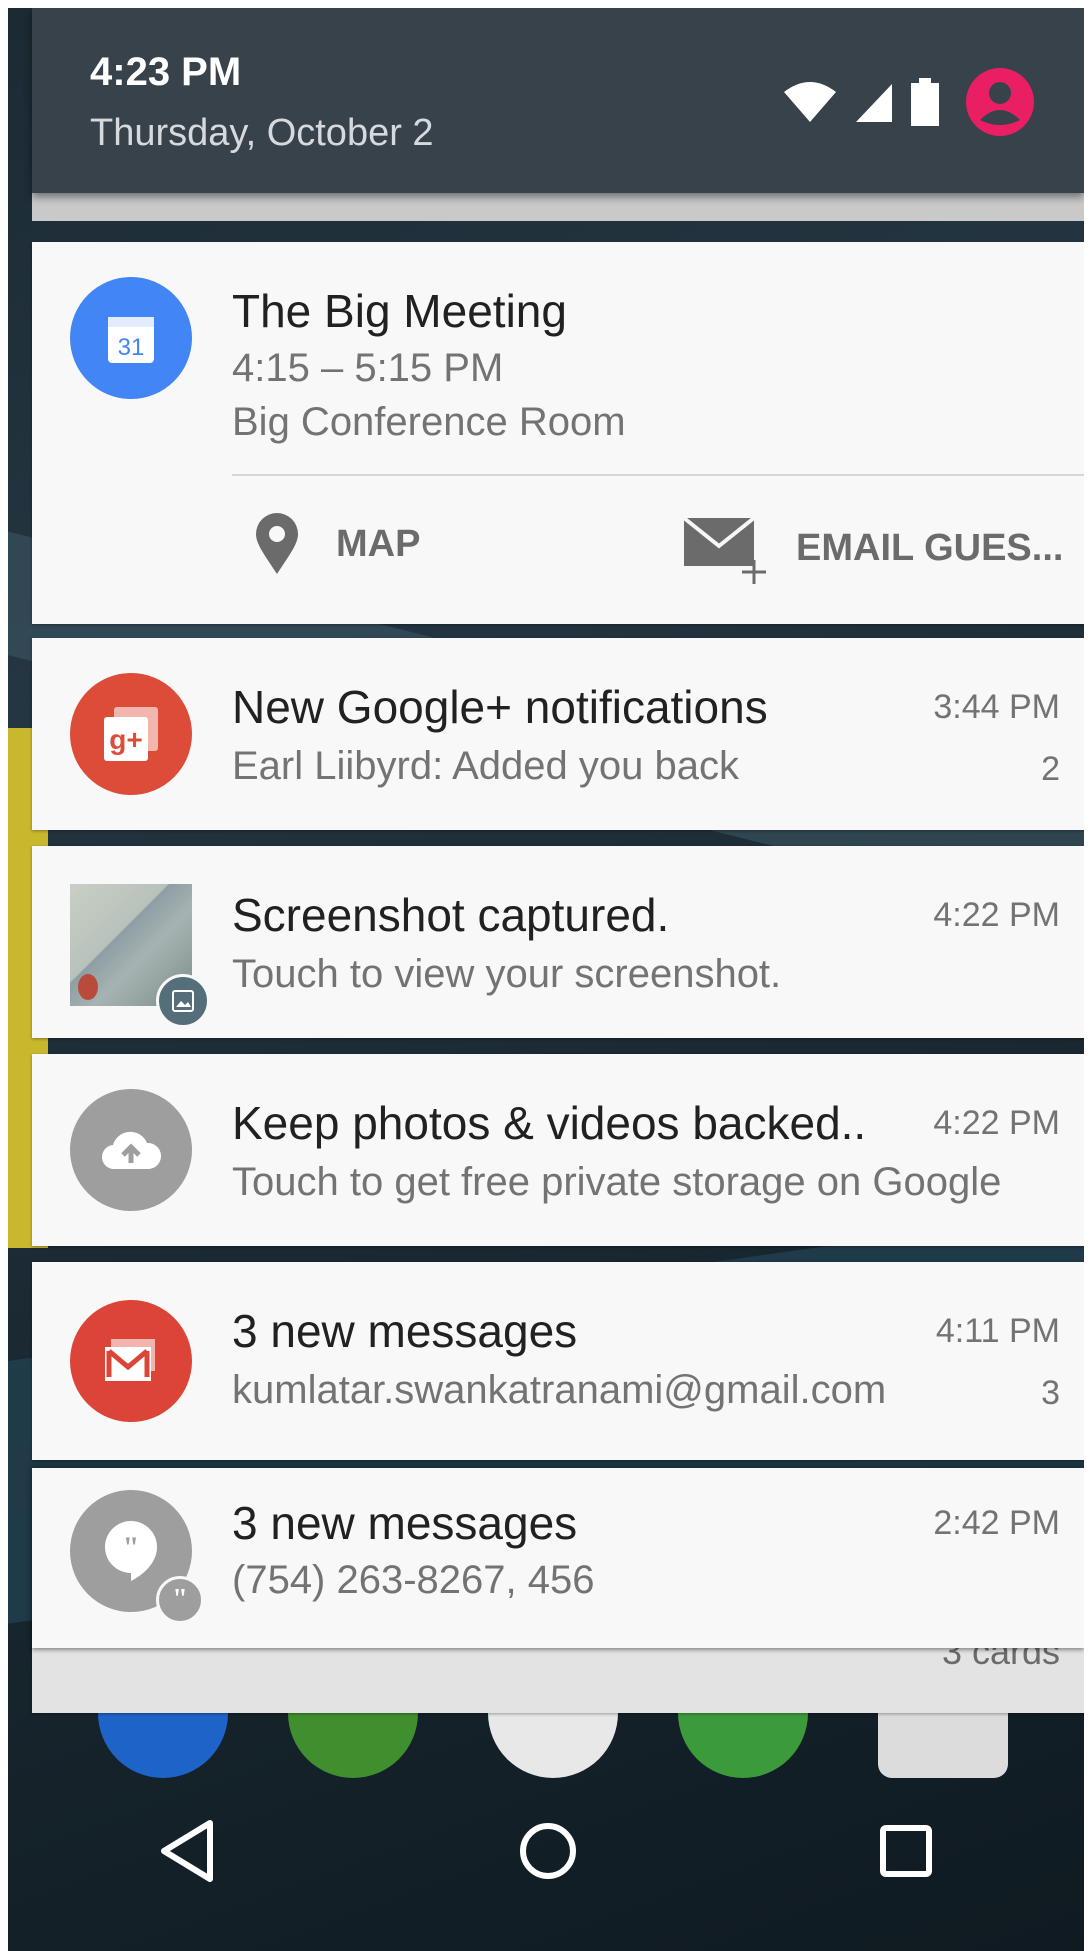 This screenshot has width=1092, height=1951. What do you see at coordinates (1050, 769) in the screenshot?
I see `notification-count: 2` at bounding box center [1050, 769].